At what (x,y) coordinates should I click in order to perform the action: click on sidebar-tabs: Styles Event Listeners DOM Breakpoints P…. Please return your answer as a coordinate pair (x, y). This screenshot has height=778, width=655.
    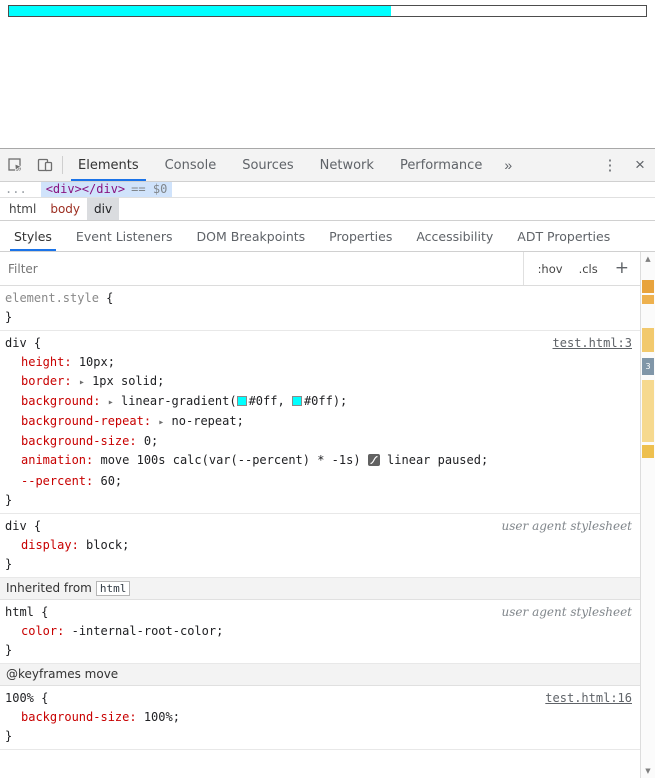
    Looking at the image, I should click on (327, 236).